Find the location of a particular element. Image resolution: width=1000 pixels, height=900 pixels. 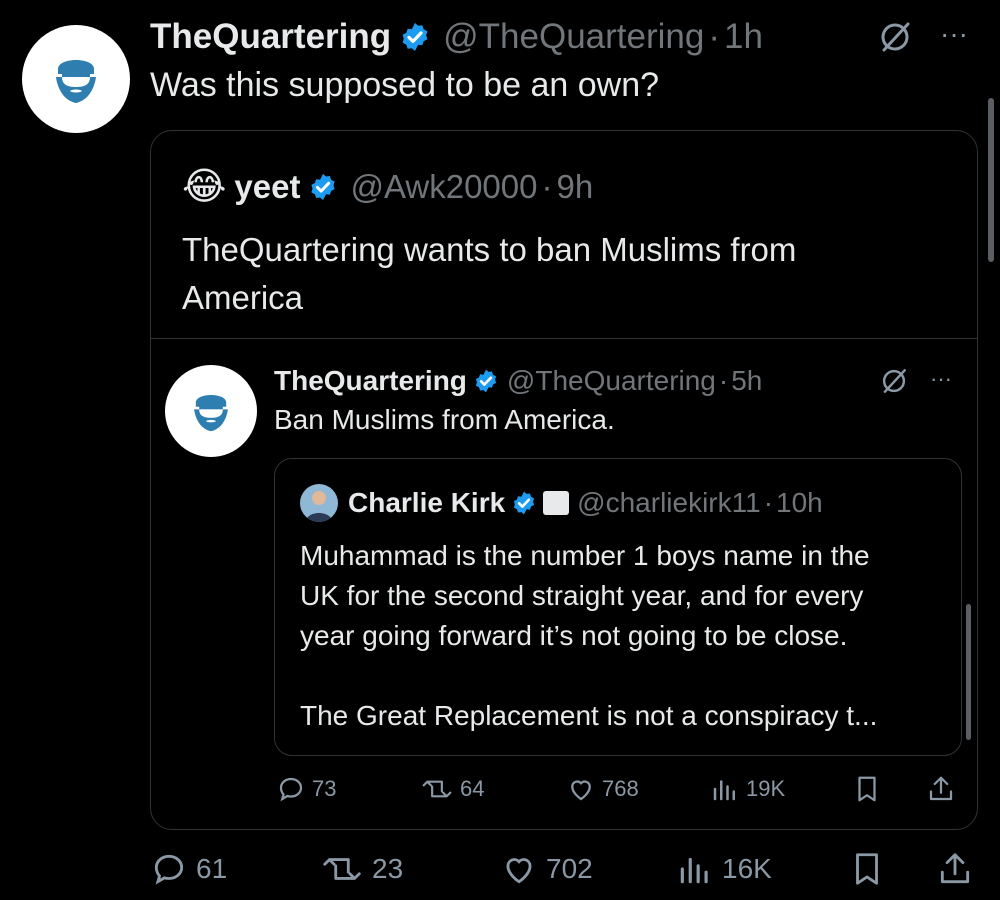

quoted-author-name: yeet is located at coordinates (267, 187).